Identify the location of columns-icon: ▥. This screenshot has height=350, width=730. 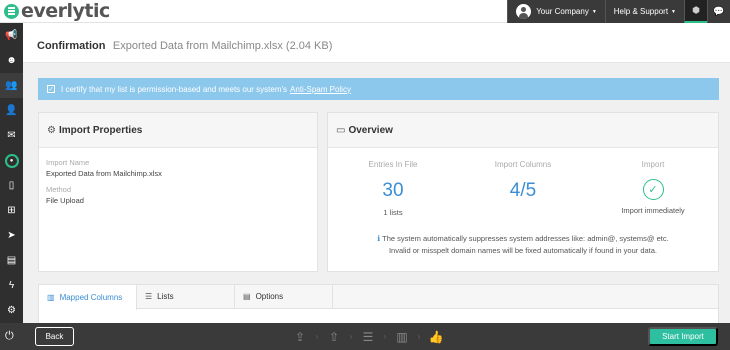
(51, 297).